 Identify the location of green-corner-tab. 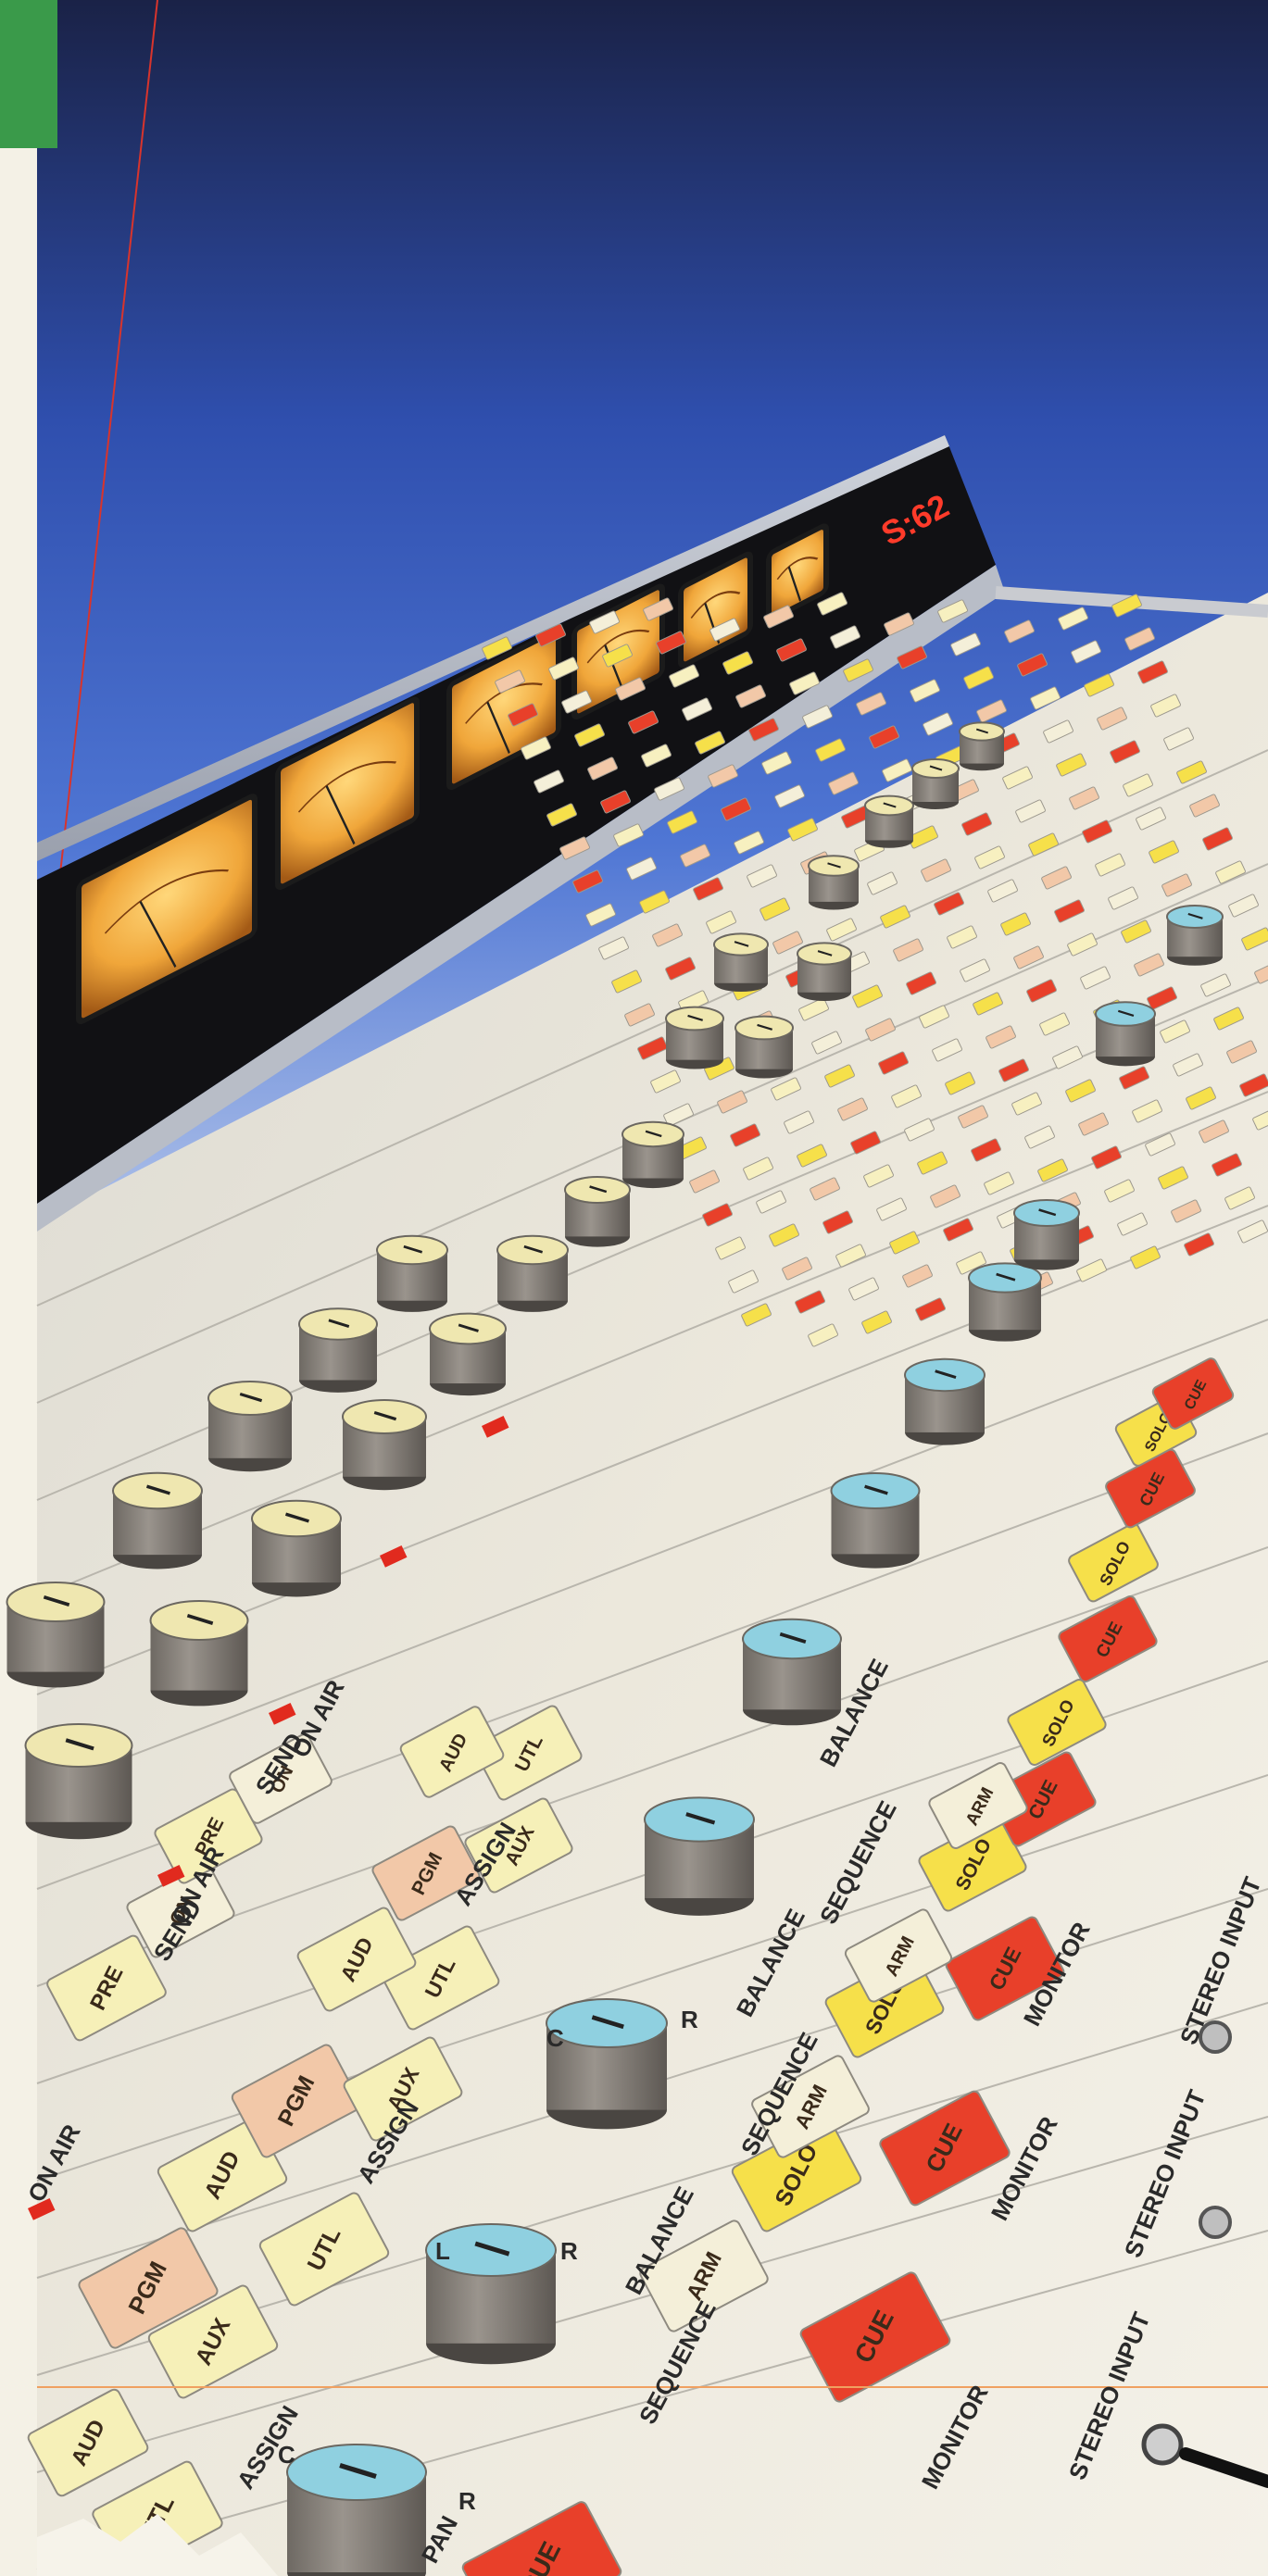
(28, 74).